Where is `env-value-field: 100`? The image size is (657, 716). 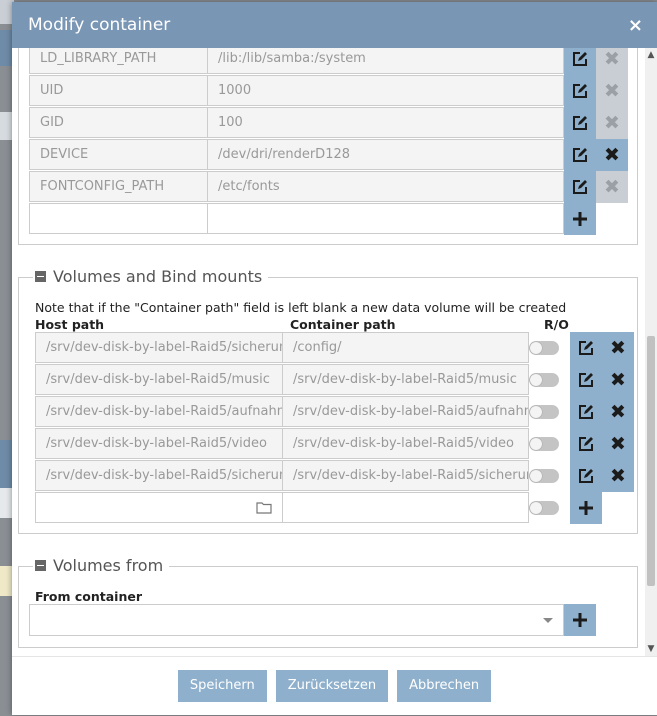
env-value-field: 100 is located at coordinates (385, 122).